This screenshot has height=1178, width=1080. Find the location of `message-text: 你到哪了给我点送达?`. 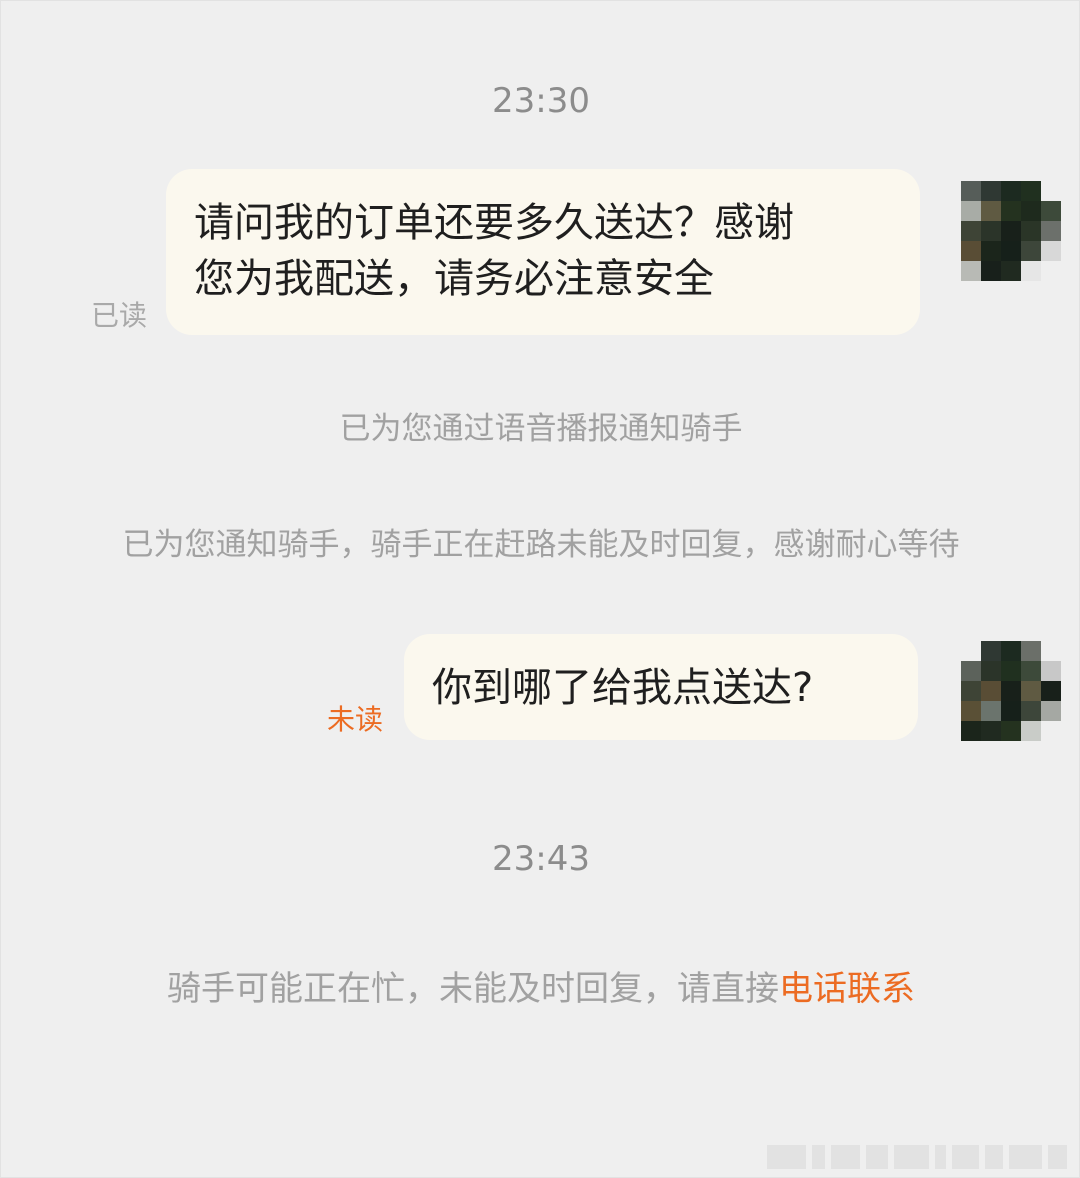

message-text: 你到哪了给我点送达? is located at coordinates (623, 688).